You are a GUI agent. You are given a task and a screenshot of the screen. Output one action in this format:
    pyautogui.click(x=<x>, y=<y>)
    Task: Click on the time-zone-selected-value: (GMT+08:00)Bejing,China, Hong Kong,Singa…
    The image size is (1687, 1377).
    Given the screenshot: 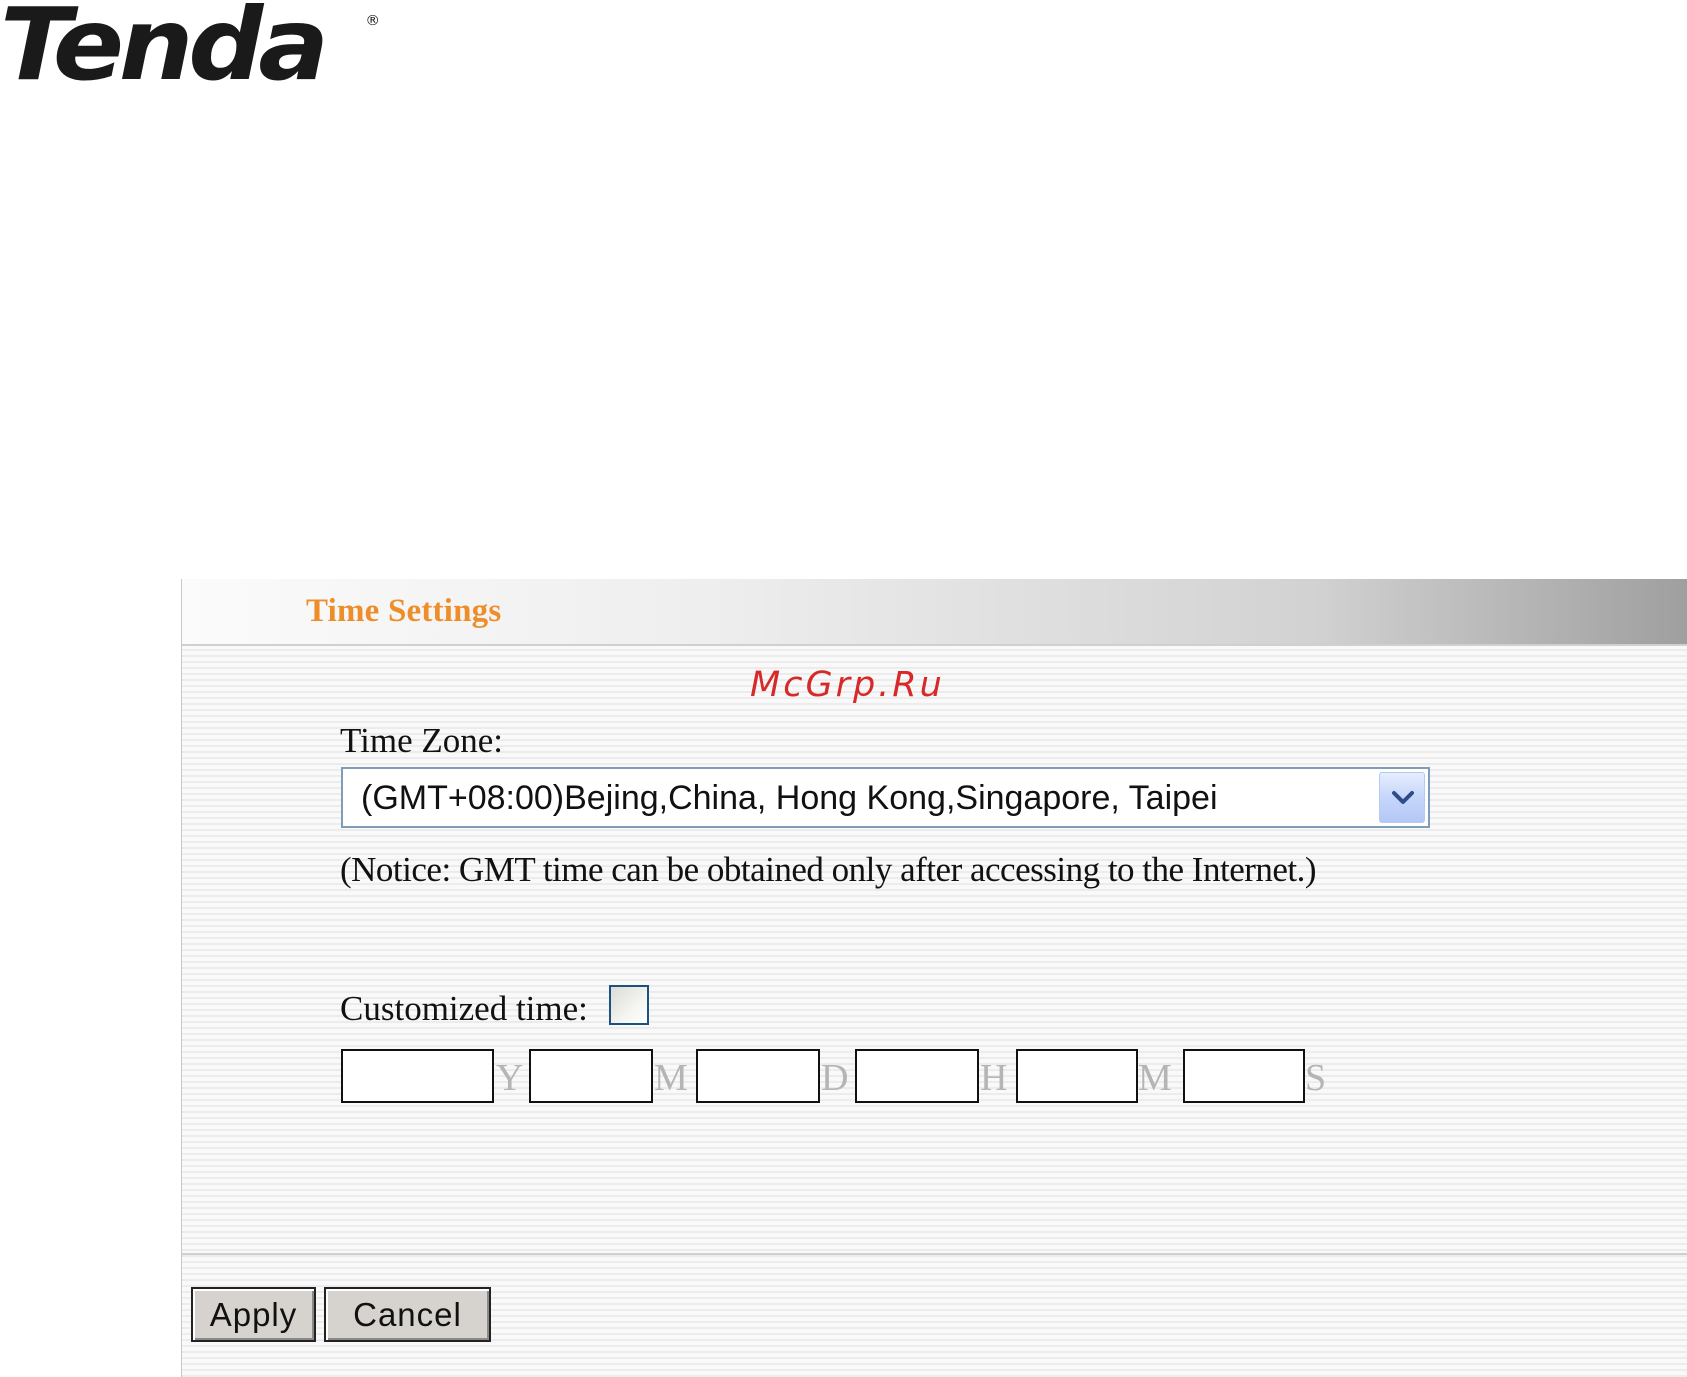 What is the action you would take?
    pyautogui.click(x=789, y=798)
    